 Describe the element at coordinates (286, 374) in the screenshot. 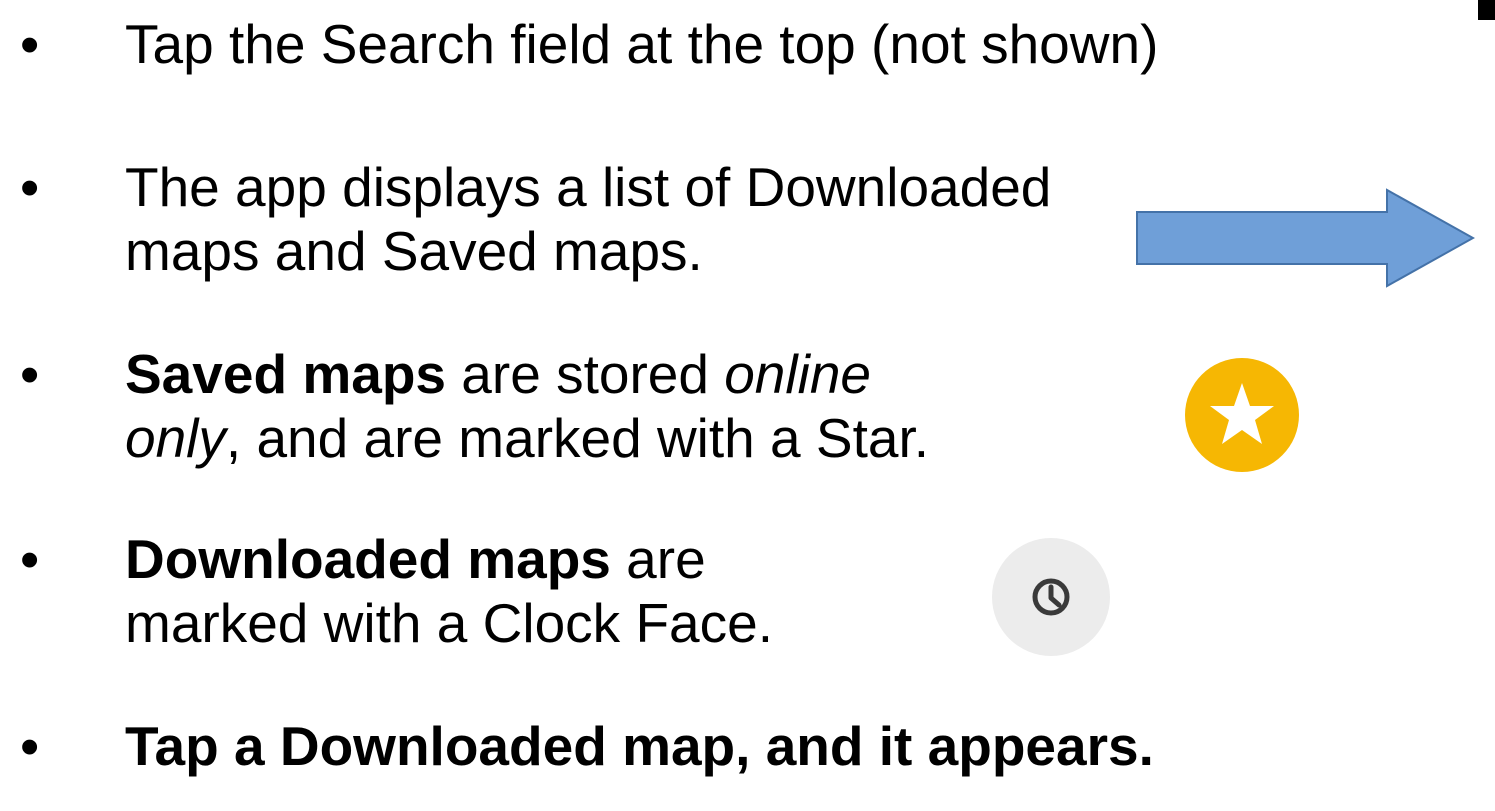

I see `saved-maps-term: Saved maps` at that location.